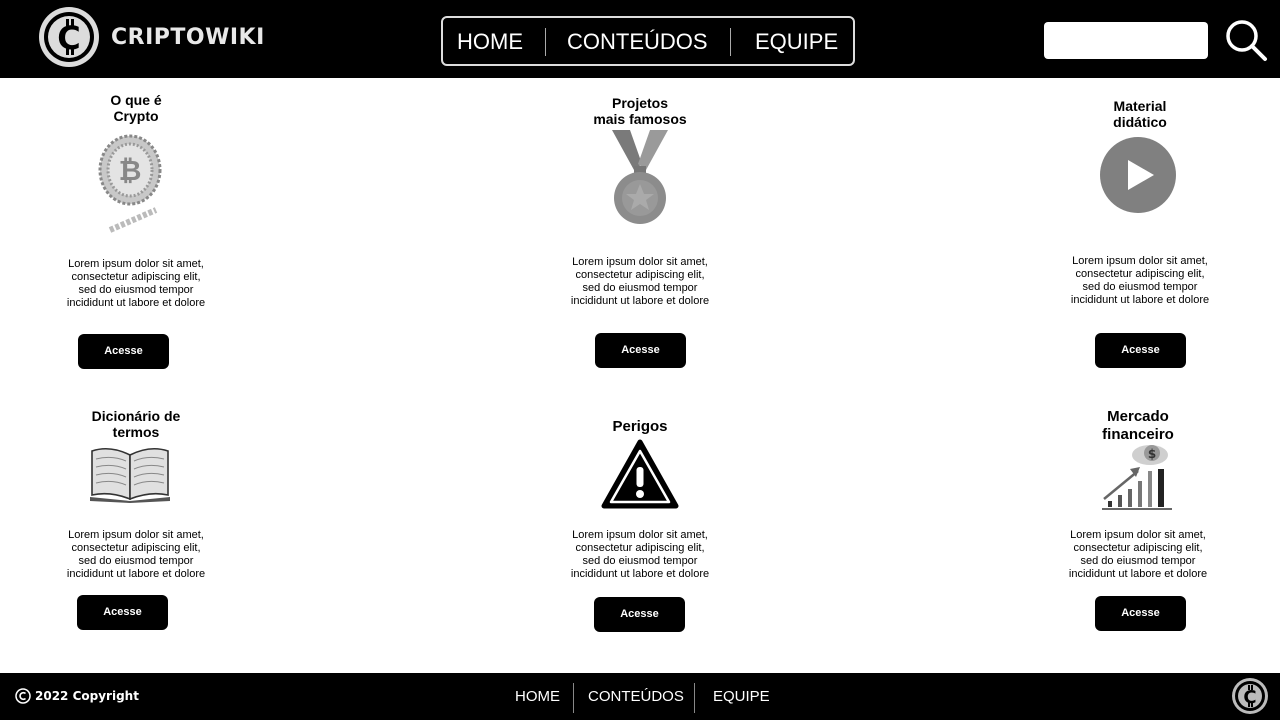 This screenshot has height=720, width=1280. Describe the element at coordinates (1137, 477) in the screenshot. I see `finance-chart-icon: $` at that location.